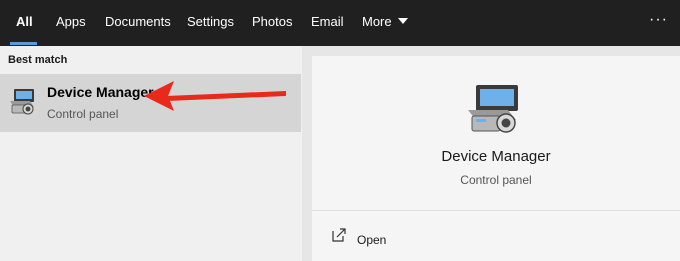  I want to click on tab-all: All, so click(24, 23).